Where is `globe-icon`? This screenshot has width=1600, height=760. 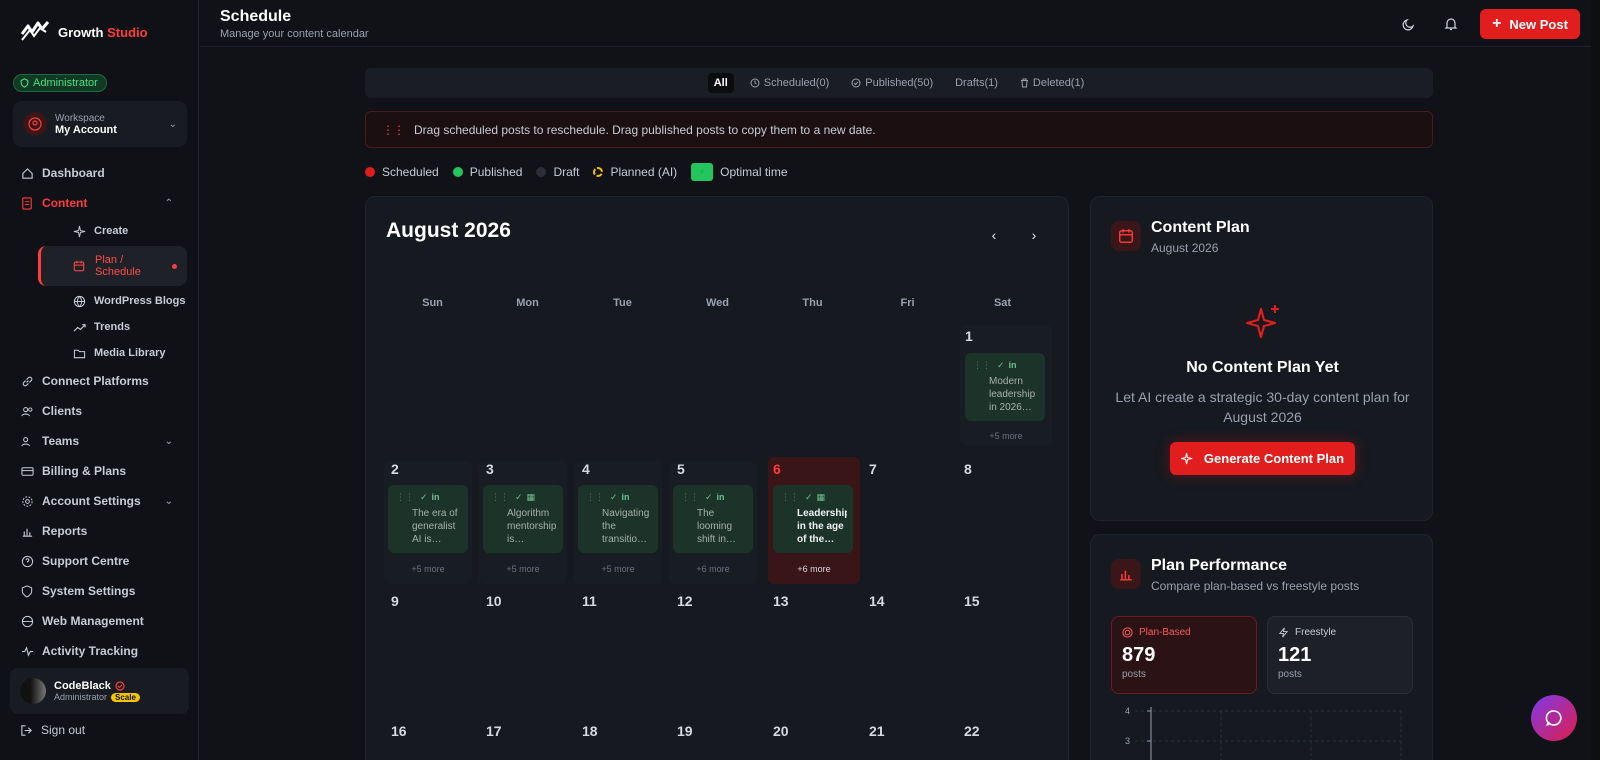
globe-icon is located at coordinates (79, 301).